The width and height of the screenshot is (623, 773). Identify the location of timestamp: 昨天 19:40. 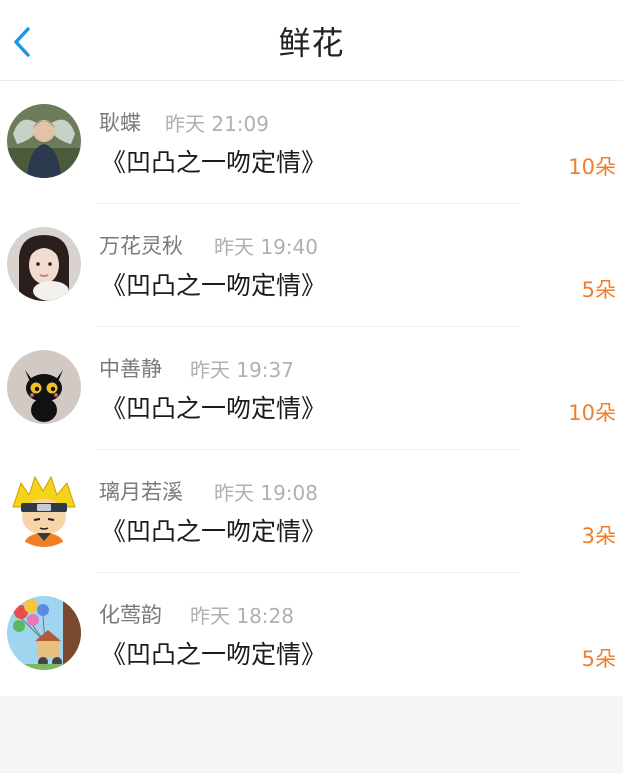
(266, 247).